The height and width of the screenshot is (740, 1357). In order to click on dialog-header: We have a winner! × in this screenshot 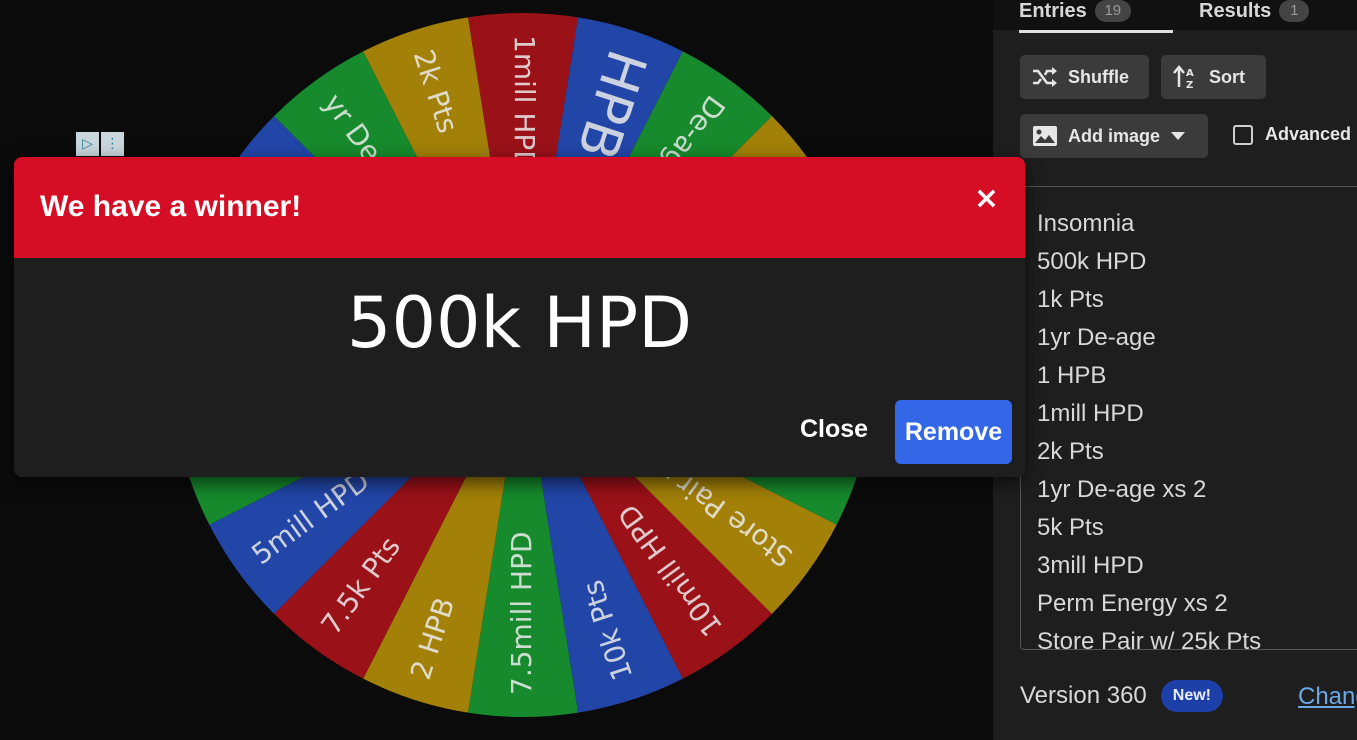, I will do `click(519, 207)`.